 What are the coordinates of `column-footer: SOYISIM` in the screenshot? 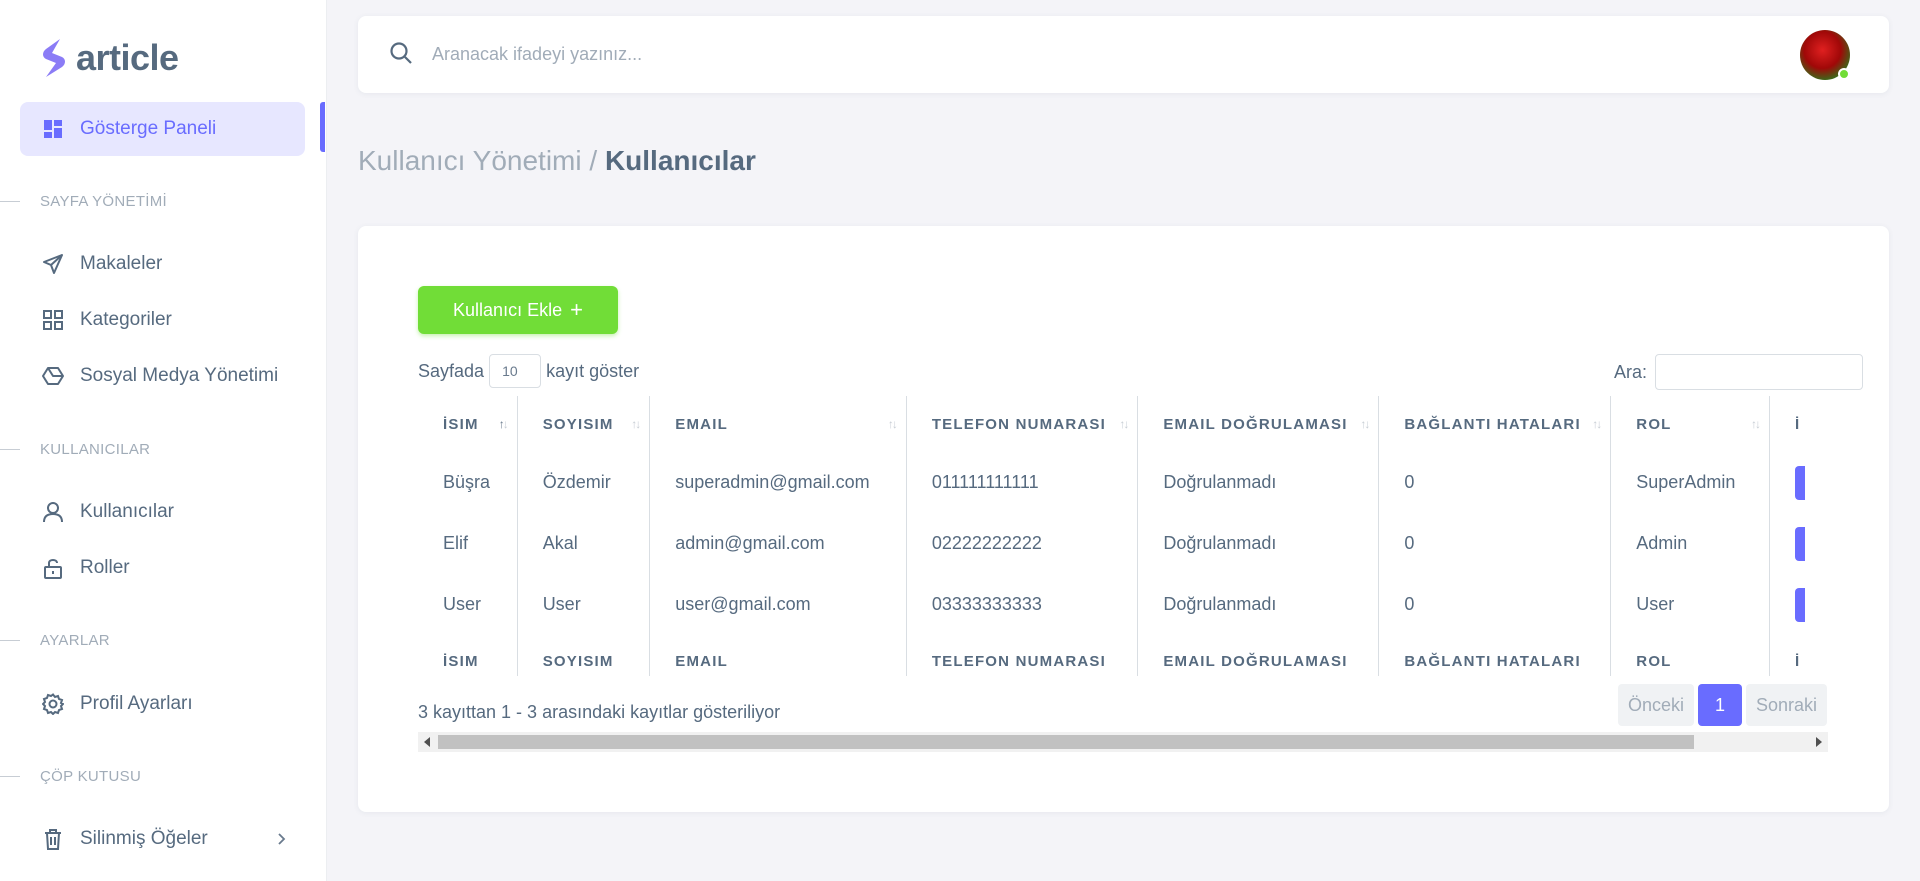 It's located at (584, 655).